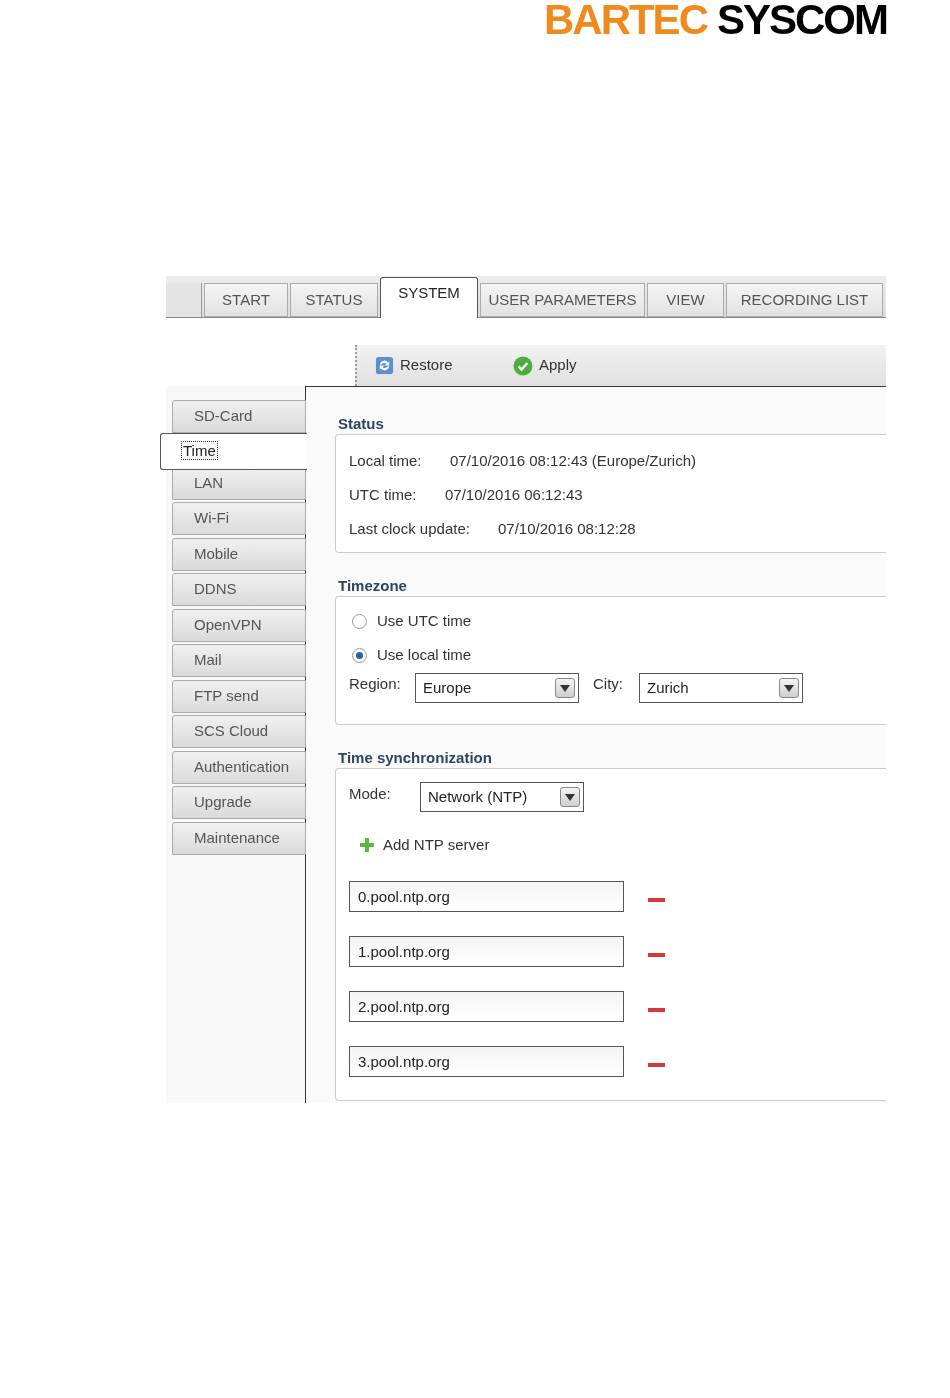  Describe the element at coordinates (523, 365) in the screenshot. I see `check-icon` at that location.